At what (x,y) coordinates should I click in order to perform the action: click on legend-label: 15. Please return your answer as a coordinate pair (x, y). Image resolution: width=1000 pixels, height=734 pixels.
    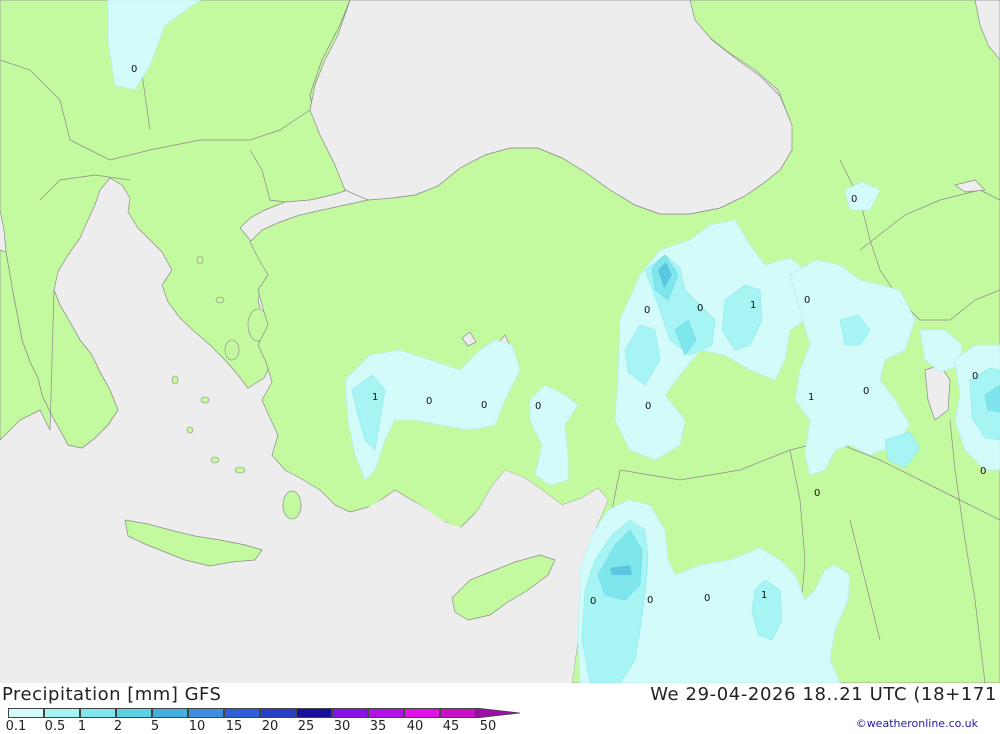
    Looking at the image, I should click on (234, 726).